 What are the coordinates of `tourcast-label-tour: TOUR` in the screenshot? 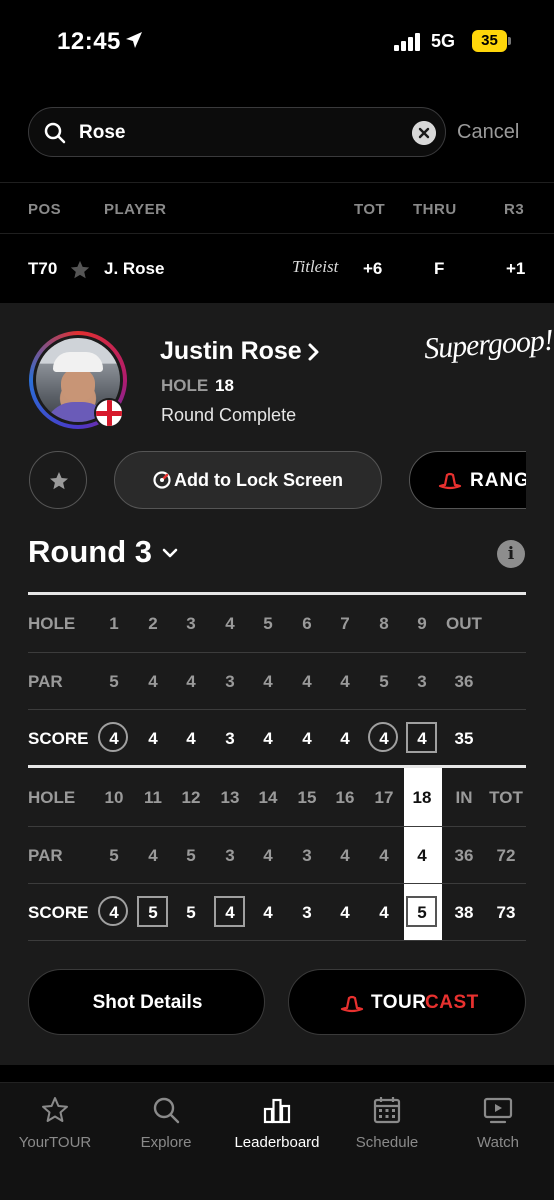 It's located at (399, 1002).